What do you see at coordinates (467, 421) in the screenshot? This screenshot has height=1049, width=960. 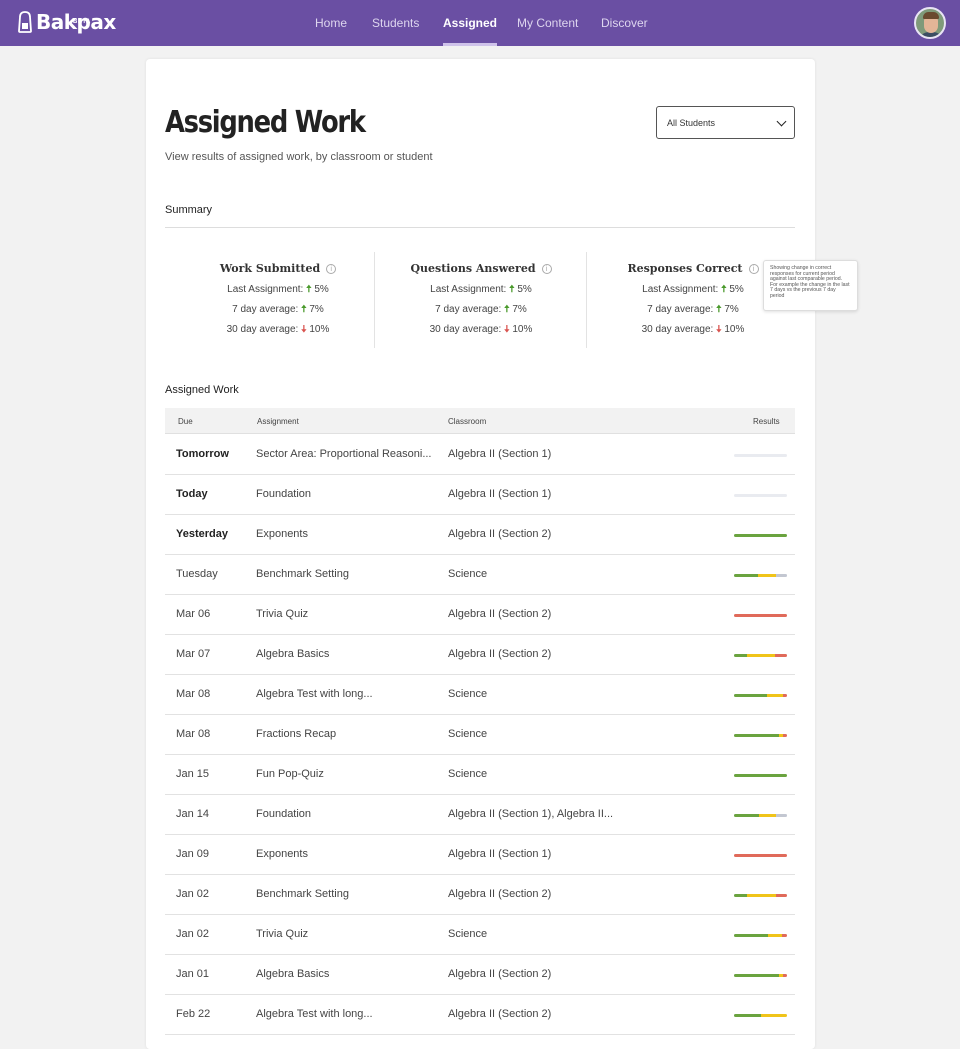 I see `column-header-classroom: Classroom` at bounding box center [467, 421].